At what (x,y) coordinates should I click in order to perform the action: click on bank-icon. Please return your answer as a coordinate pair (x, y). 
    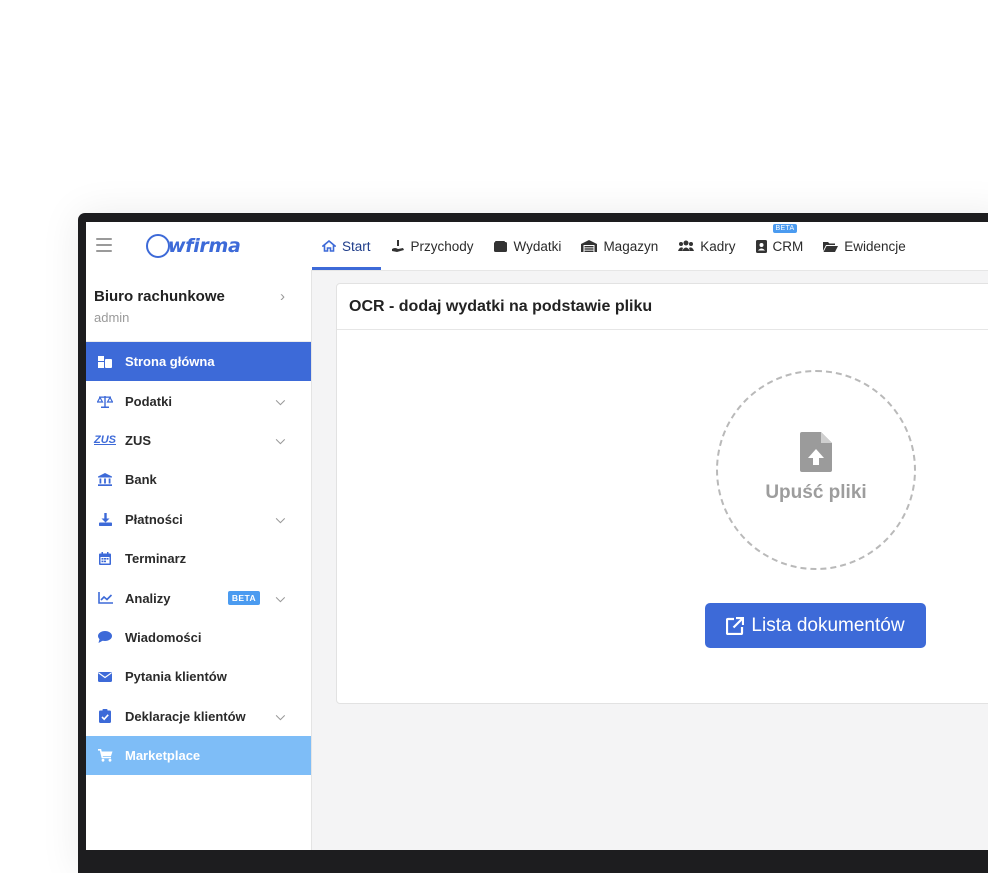
    Looking at the image, I should click on (105, 480).